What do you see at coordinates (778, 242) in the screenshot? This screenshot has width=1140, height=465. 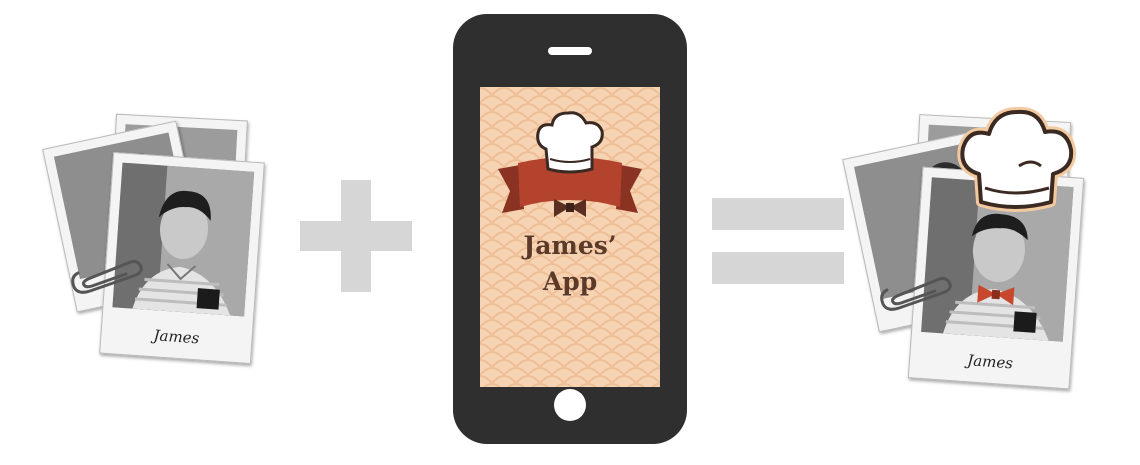 I see `equals-icon` at bounding box center [778, 242].